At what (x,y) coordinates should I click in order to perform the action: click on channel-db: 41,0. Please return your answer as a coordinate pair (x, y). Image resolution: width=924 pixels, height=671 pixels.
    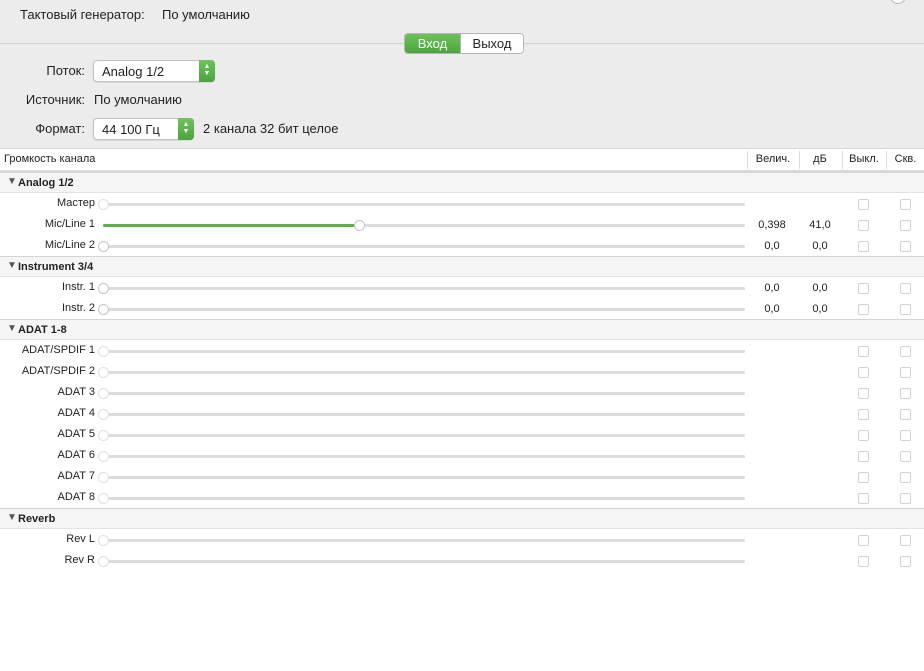
    Looking at the image, I should click on (820, 225).